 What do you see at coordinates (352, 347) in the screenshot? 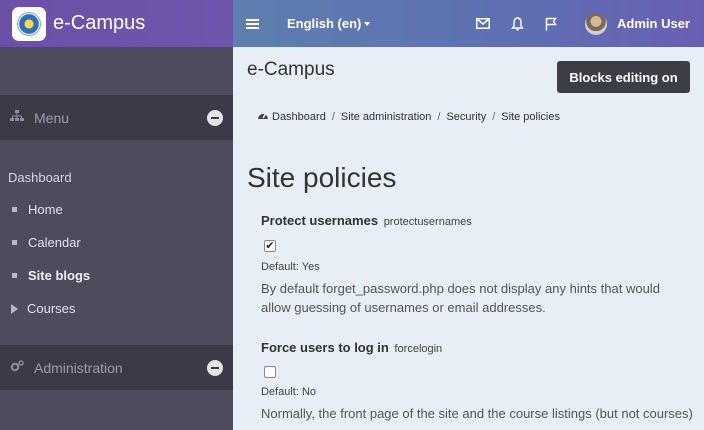
I see `setting-title-forcelogin: Force users to log in forcelogin` at bounding box center [352, 347].